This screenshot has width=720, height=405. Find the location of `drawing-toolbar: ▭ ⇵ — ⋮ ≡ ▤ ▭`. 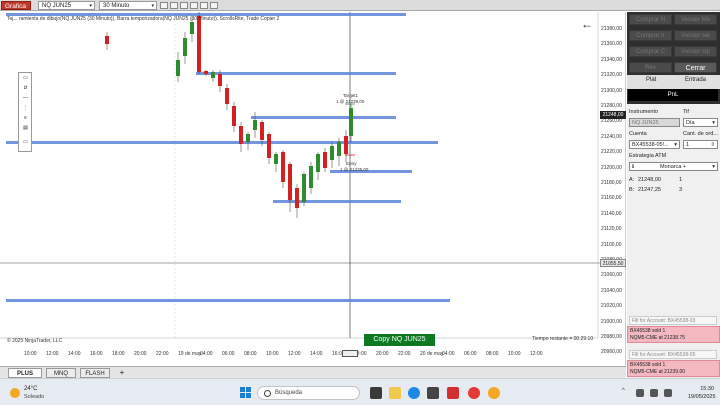

drawing-toolbar: ▭ ⇵ — ⋮ ≡ ▤ ▭ is located at coordinates (25, 112).